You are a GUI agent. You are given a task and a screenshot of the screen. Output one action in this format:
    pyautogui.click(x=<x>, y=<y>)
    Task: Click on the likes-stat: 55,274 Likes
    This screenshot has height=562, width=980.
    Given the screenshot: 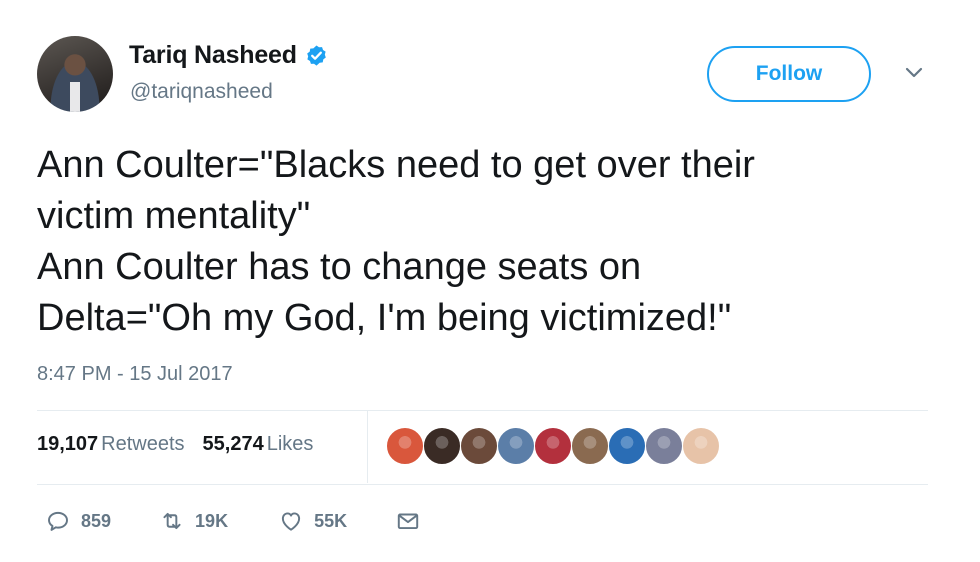 What is the action you would take?
    pyautogui.click(x=258, y=444)
    